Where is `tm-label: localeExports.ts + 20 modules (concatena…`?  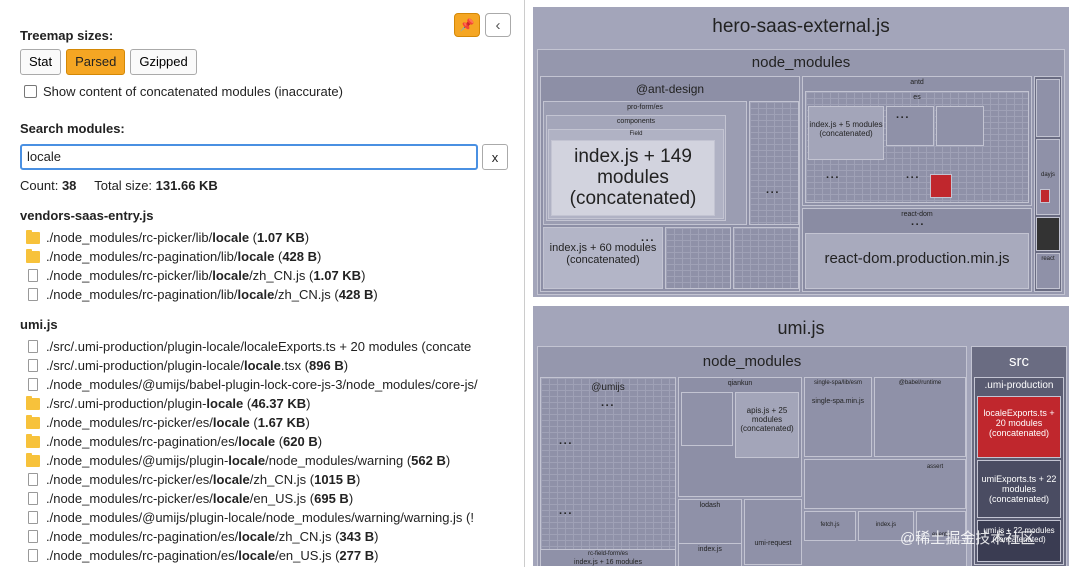
tm-label: localeExports.ts + 20 modules (concatena… is located at coordinates (1019, 423).